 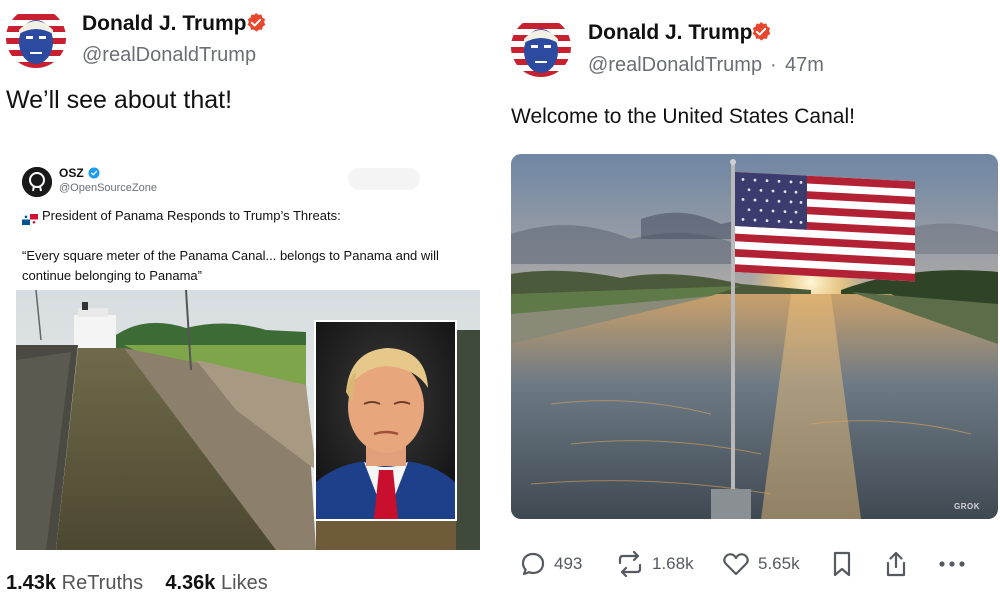 I want to click on like-icon, so click(x=736, y=564).